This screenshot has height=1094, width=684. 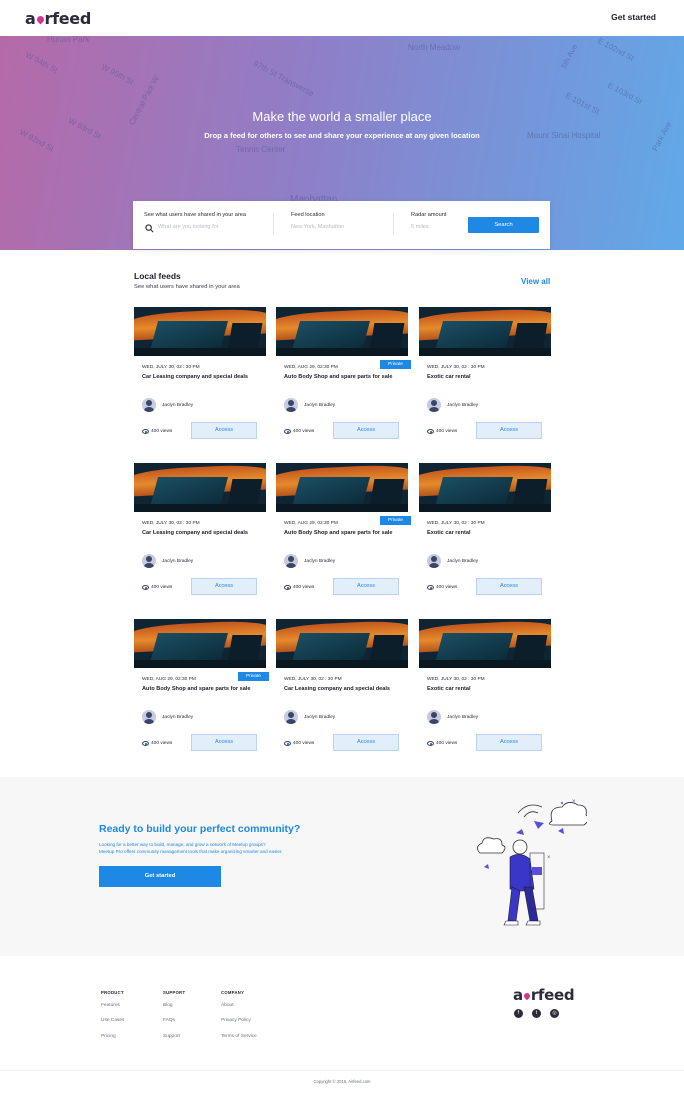 I want to click on map-label: Tennis Center, so click(x=261, y=149).